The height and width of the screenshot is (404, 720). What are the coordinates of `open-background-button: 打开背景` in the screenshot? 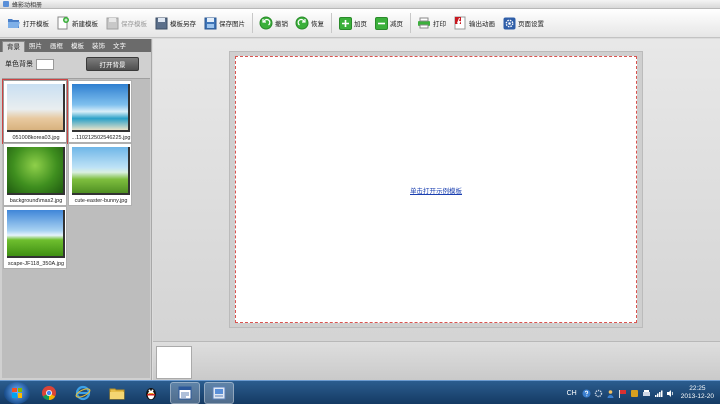 It's located at (112, 64).